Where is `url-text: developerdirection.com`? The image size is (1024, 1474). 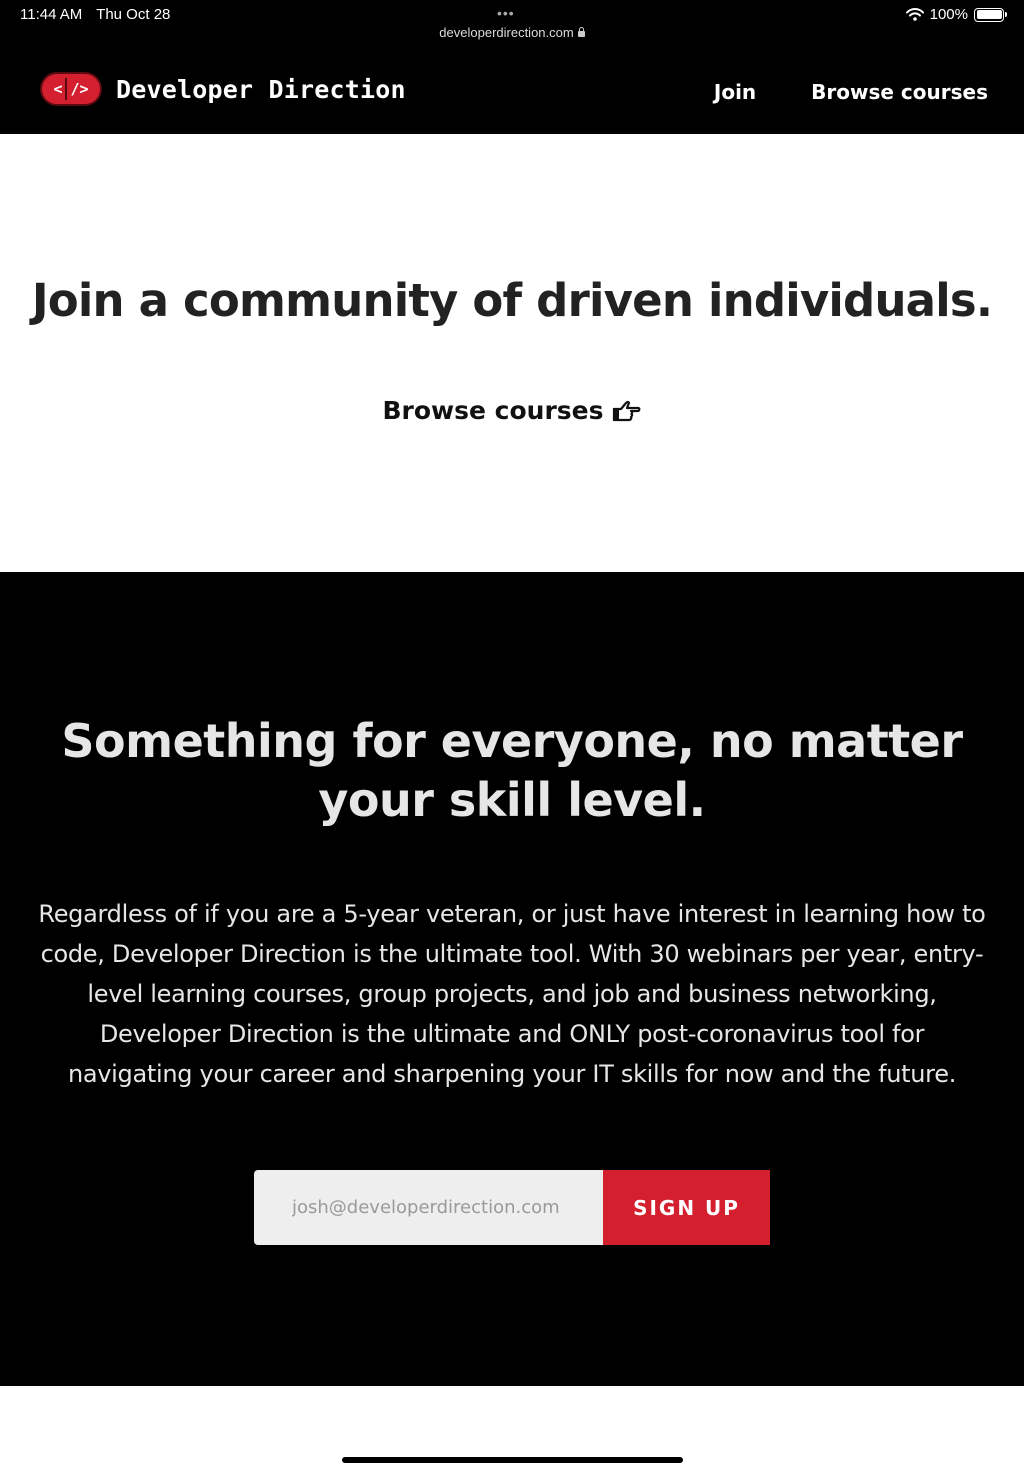 url-text: developerdirection.com is located at coordinates (506, 32).